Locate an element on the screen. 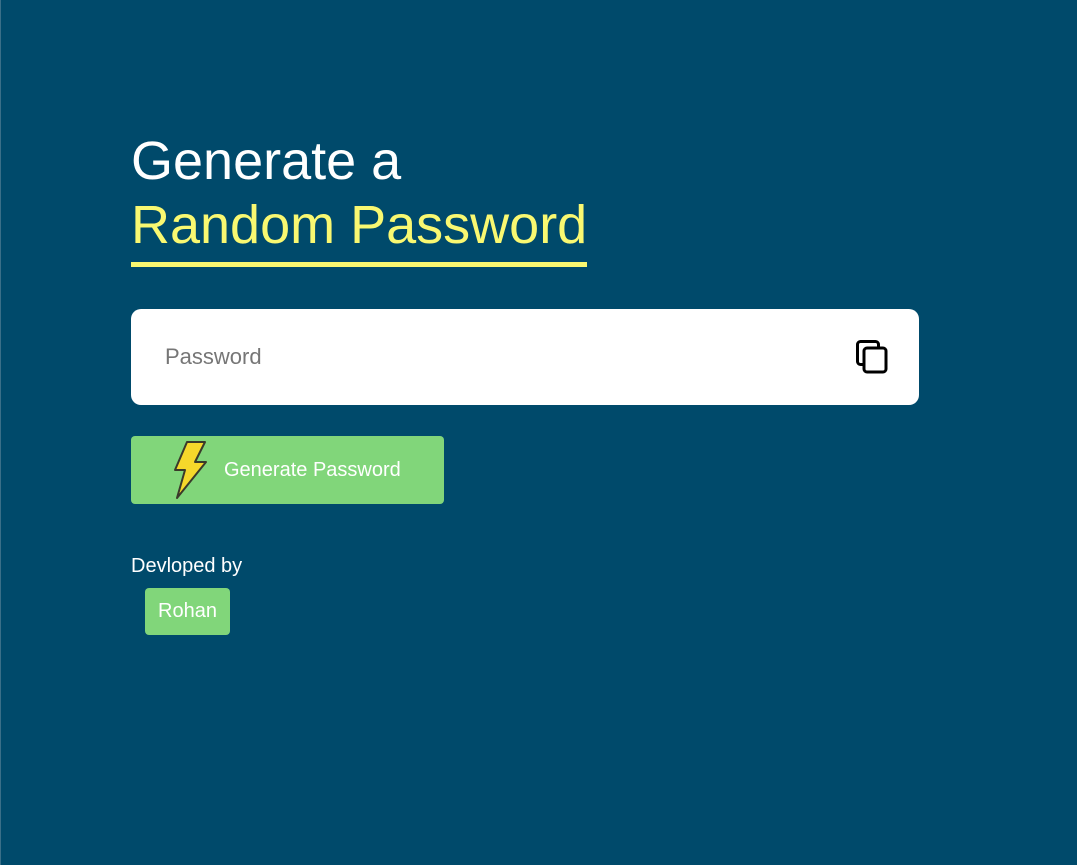  copy-icon is located at coordinates (872, 357).